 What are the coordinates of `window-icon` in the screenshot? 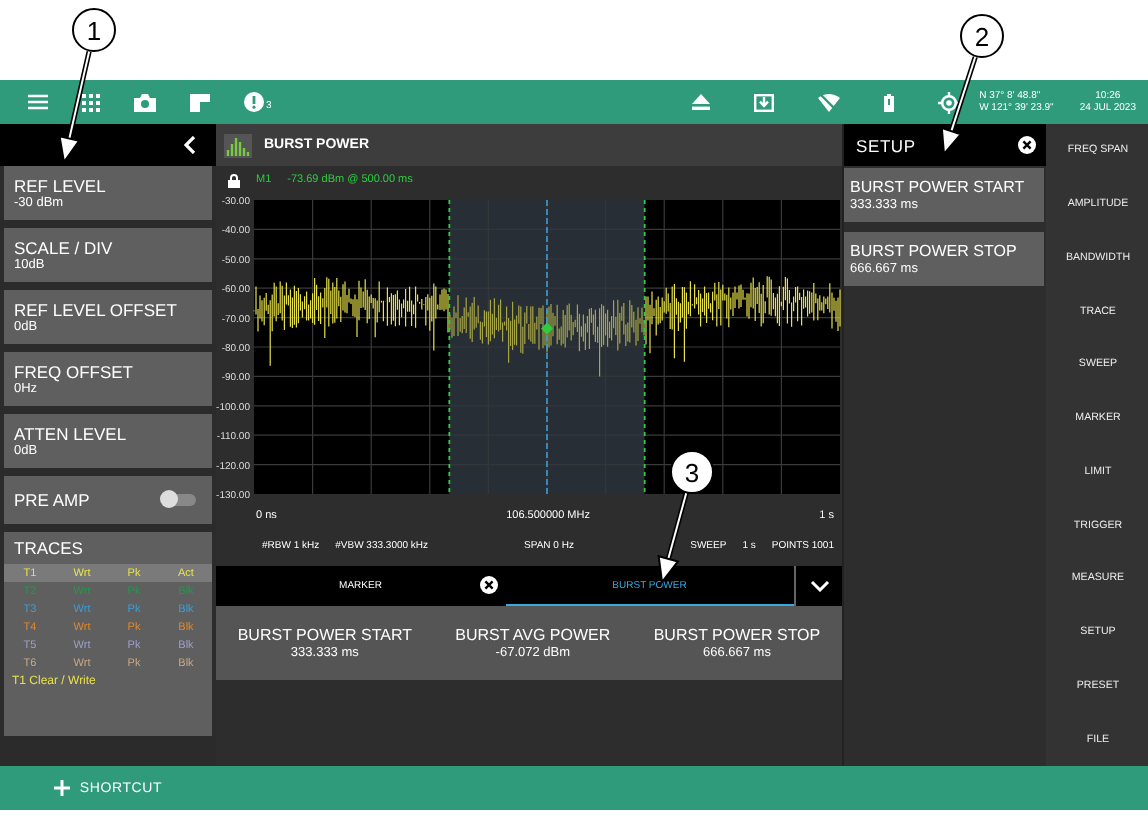 It's located at (200, 102).